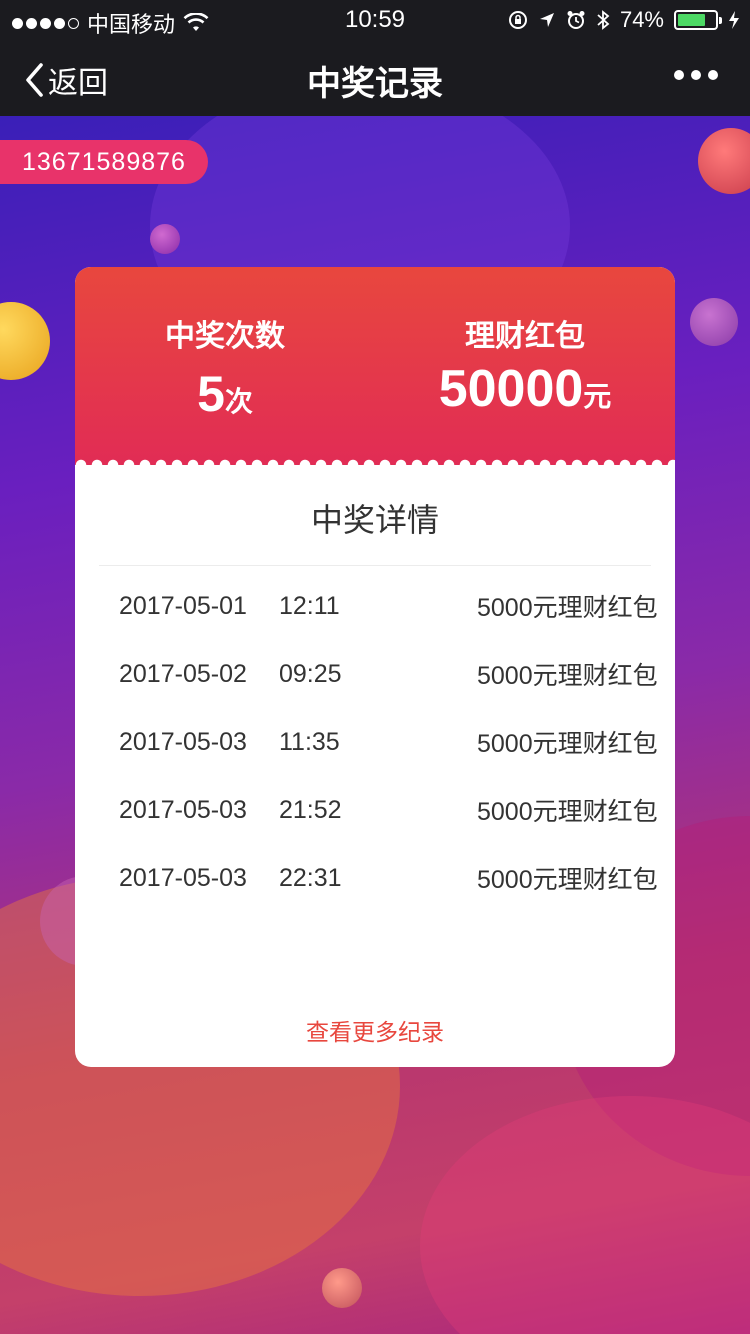  What do you see at coordinates (310, 673) in the screenshot?
I see `prize-time: 09:25` at bounding box center [310, 673].